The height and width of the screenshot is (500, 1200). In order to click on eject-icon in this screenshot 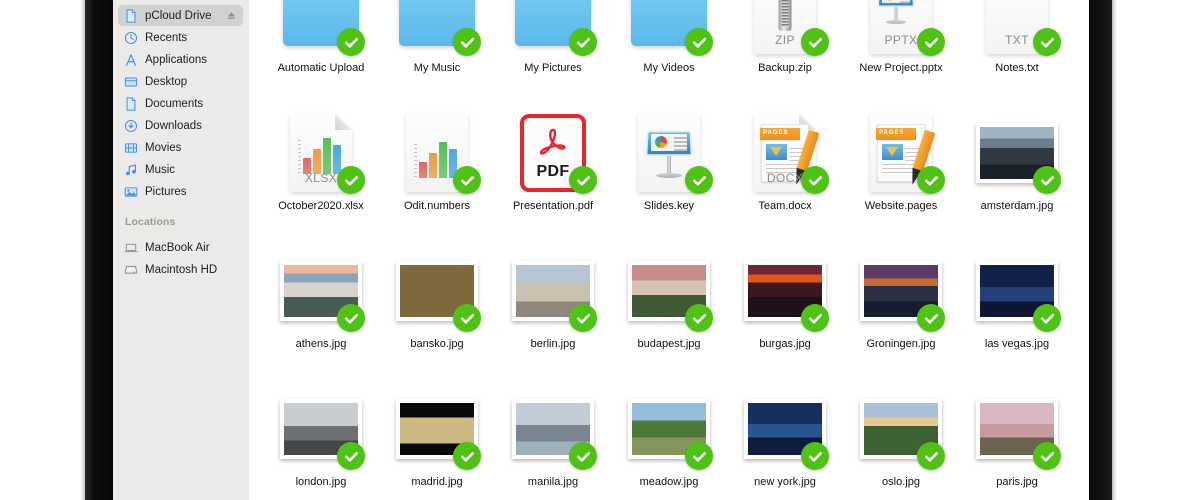, I will do `click(231, 15)`.